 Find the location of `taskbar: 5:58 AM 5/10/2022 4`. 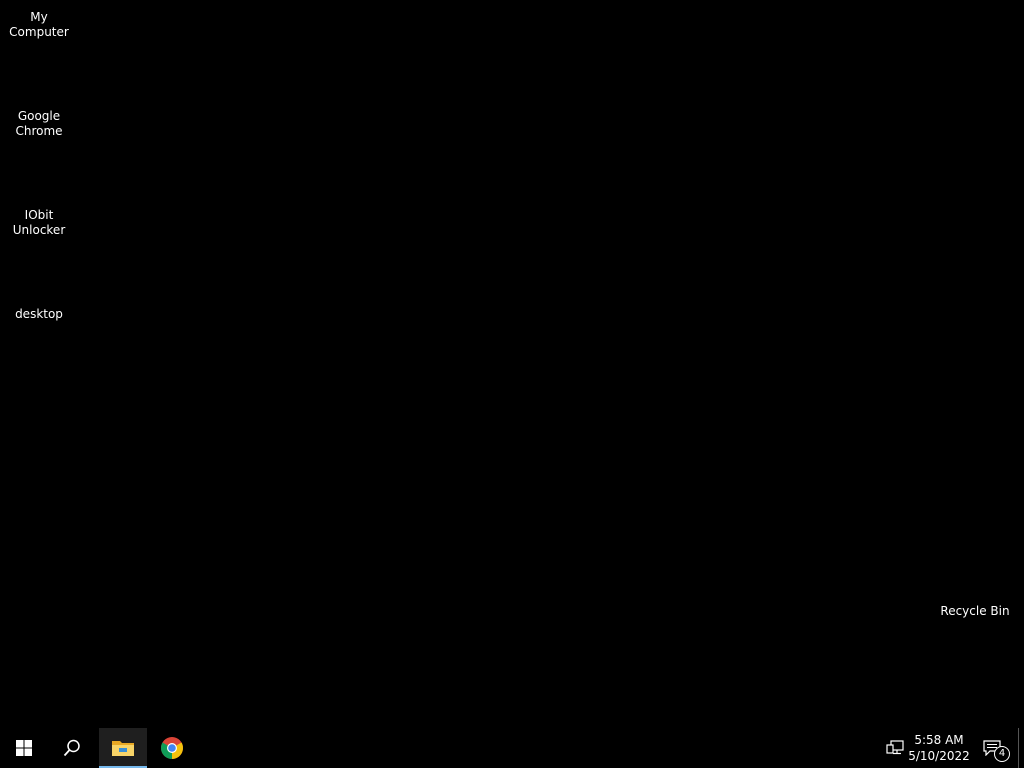

taskbar: 5:58 AM 5/10/2022 4 is located at coordinates (512, 748).